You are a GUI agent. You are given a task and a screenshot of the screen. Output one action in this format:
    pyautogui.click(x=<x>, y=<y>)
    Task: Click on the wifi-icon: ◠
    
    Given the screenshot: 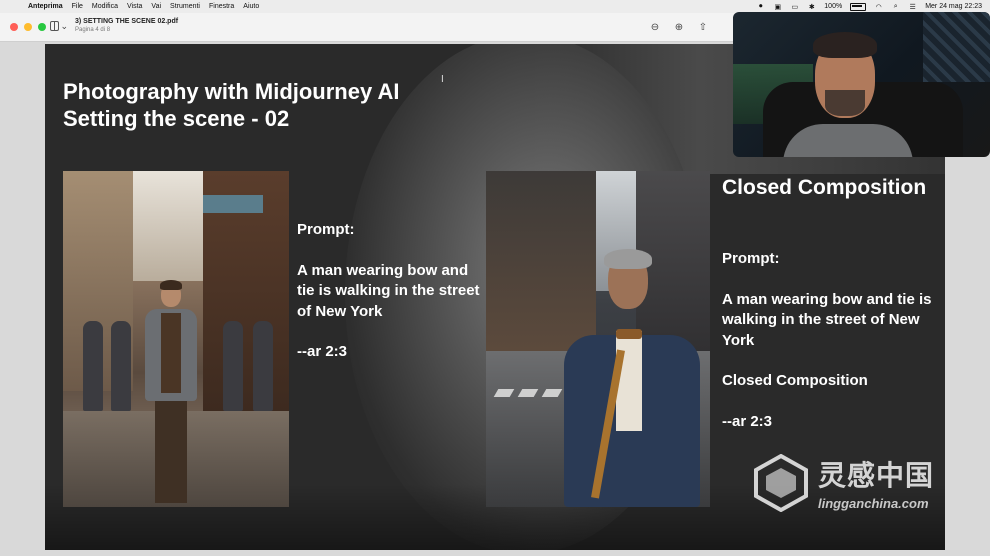 What is the action you would take?
    pyautogui.click(x=878, y=7)
    